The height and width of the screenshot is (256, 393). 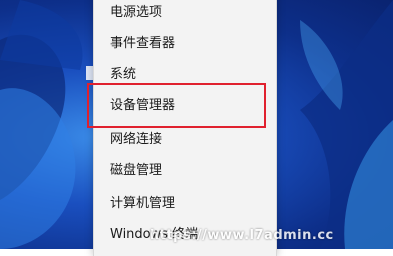 I want to click on menu-item-event-viewer: 事件查看器, so click(x=142, y=44).